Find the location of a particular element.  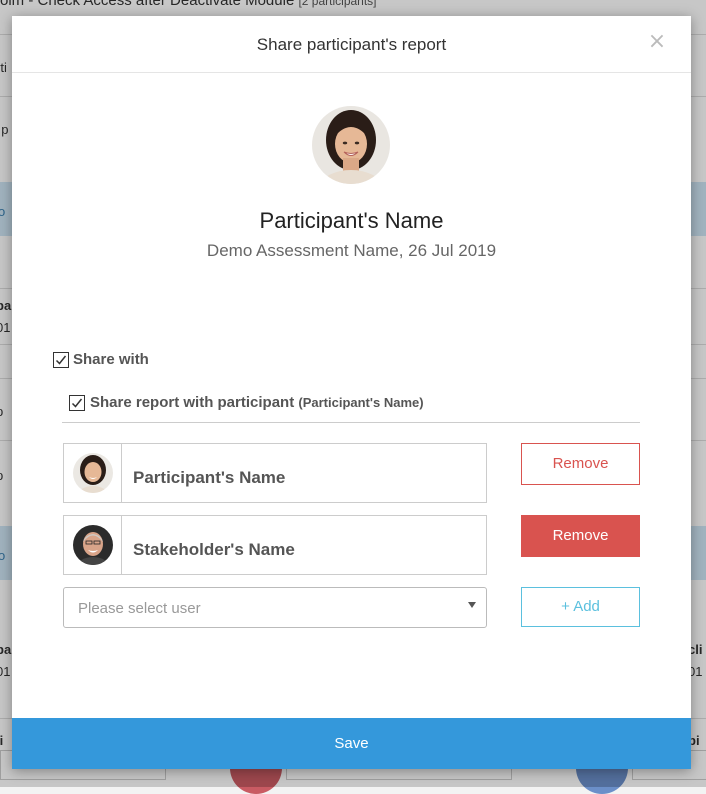

share-with-checkbox is located at coordinates (61, 360).